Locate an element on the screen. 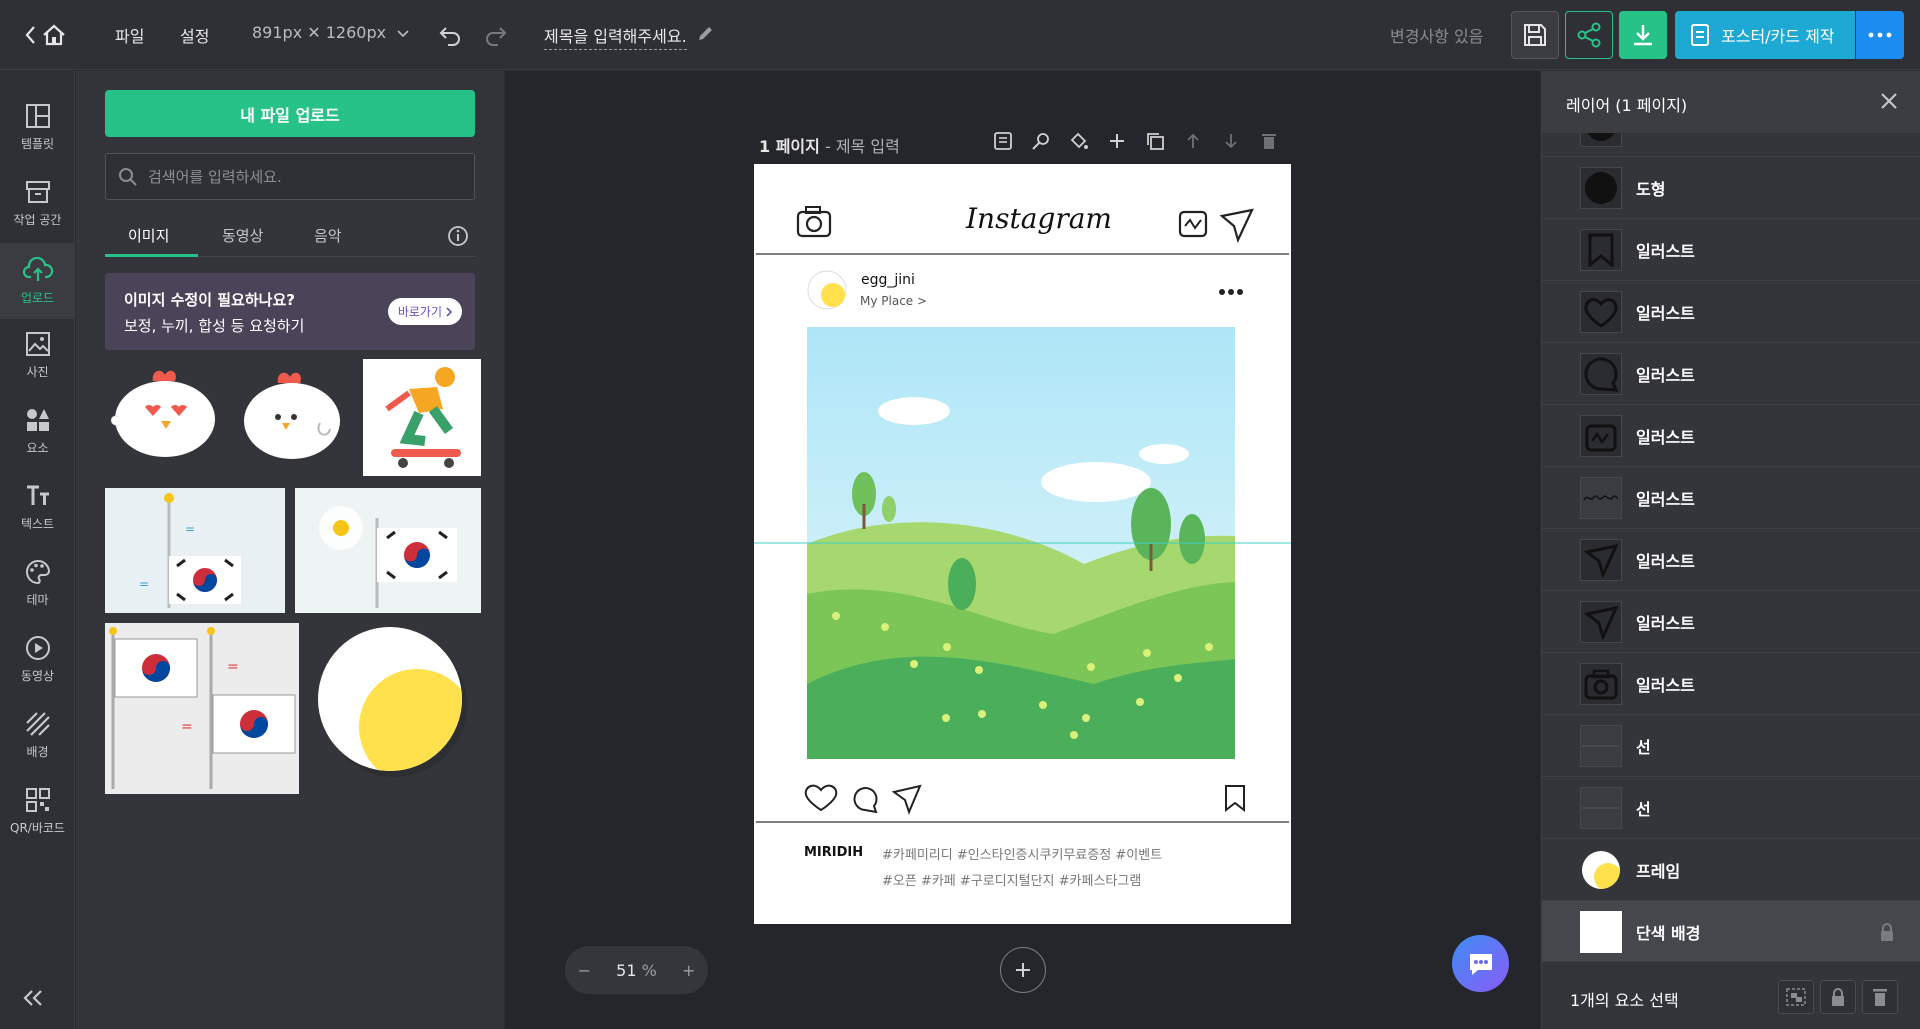  redo-button is located at coordinates (496, 35).